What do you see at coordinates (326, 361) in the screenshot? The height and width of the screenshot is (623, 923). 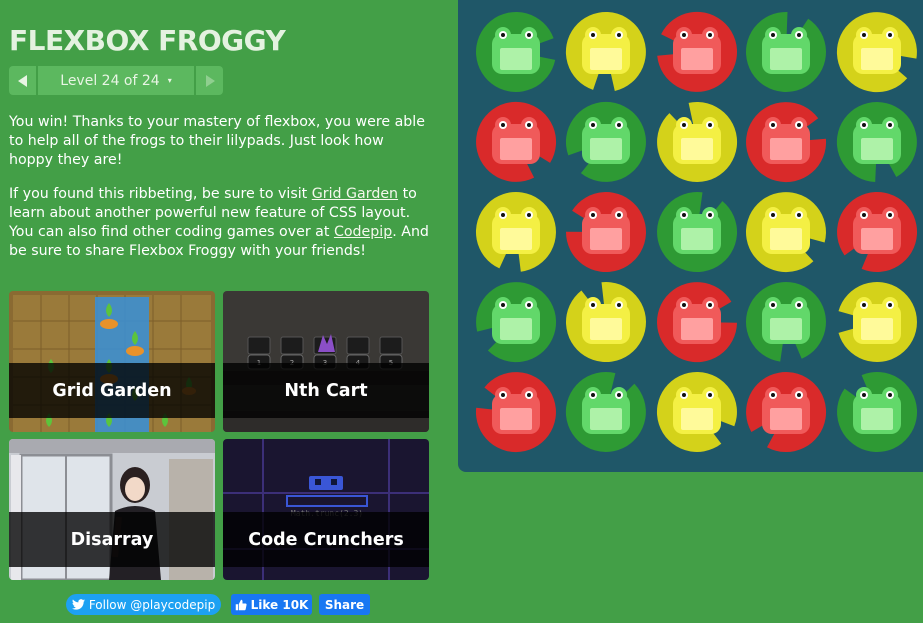 I see `nth-cart-tile: 1 2 3 4 5 Nth Cart` at bounding box center [326, 361].